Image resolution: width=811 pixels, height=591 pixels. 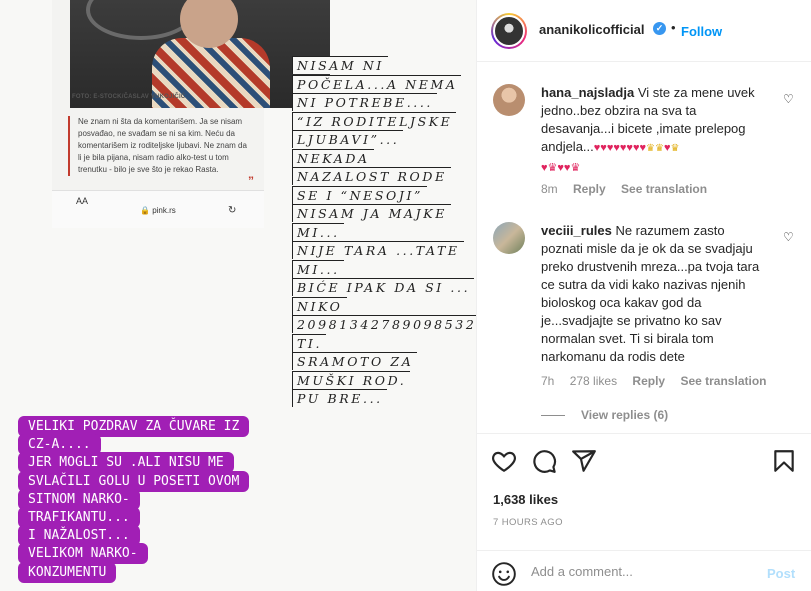 What do you see at coordinates (784, 461) in the screenshot?
I see `save-bookmark-icon` at bounding box center [784, 461].